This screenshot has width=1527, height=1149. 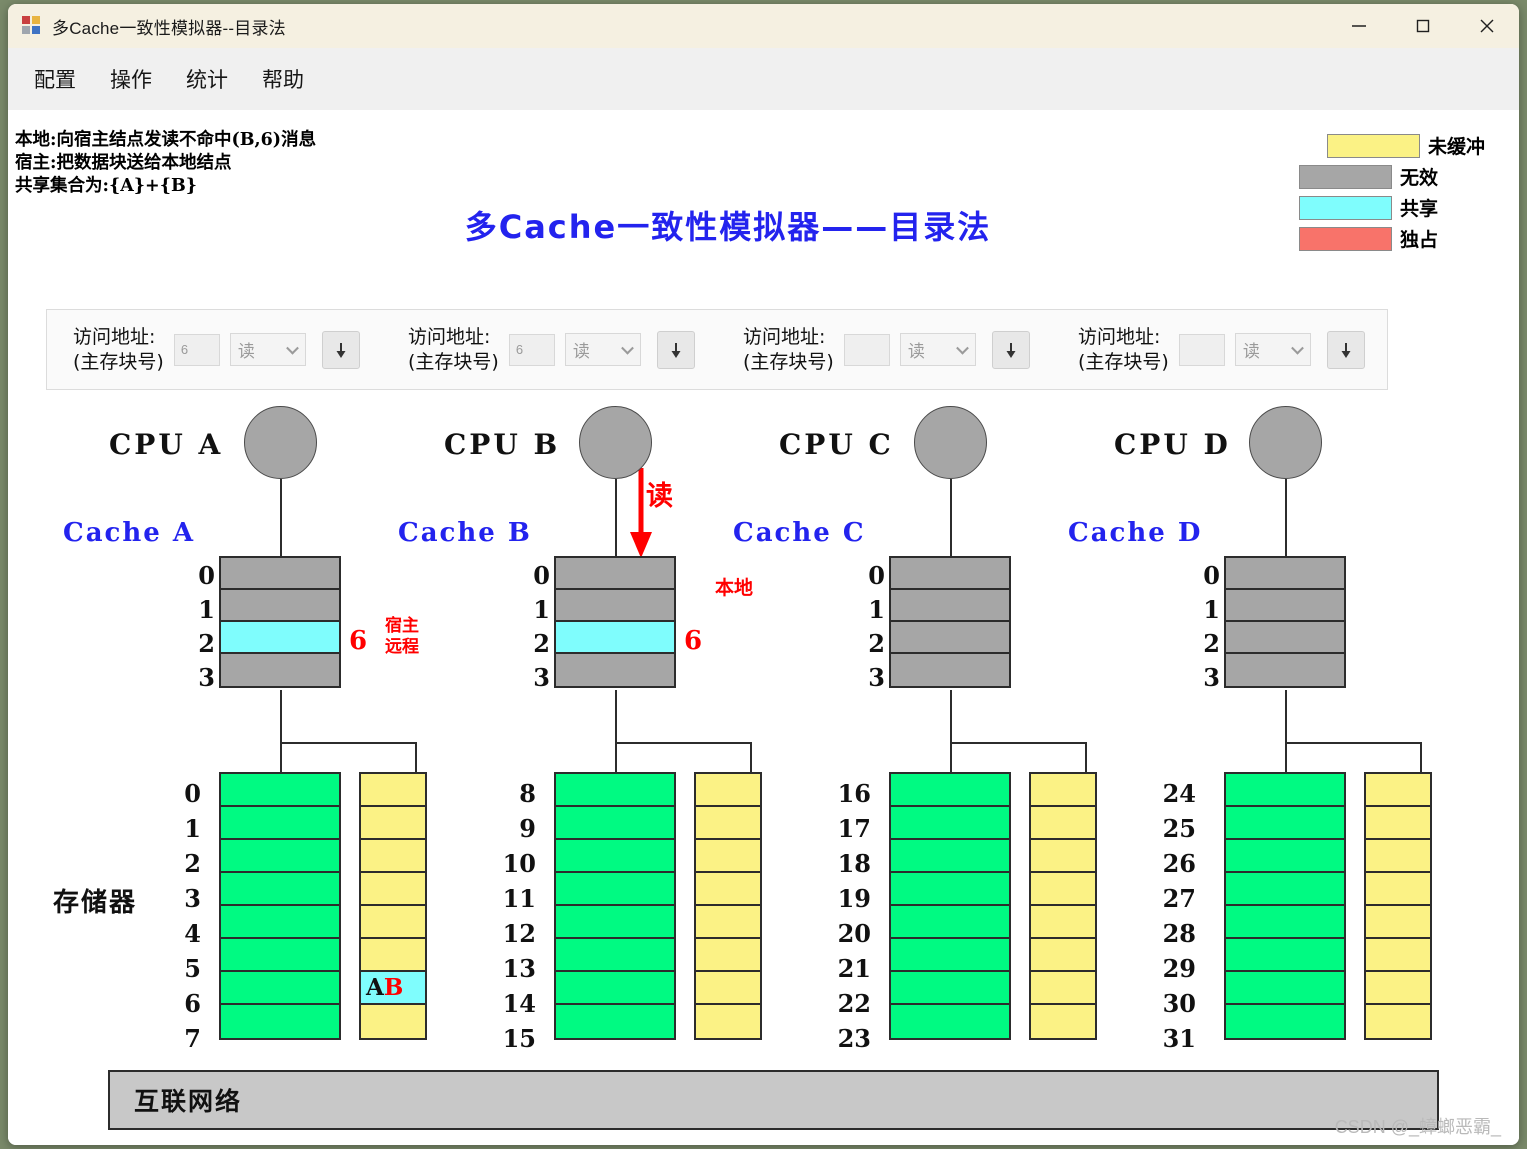 What do you see at coordinates (267, 349) in the screenshot?
I see `operation-select-a: 读` at bounding box center [267, 349].